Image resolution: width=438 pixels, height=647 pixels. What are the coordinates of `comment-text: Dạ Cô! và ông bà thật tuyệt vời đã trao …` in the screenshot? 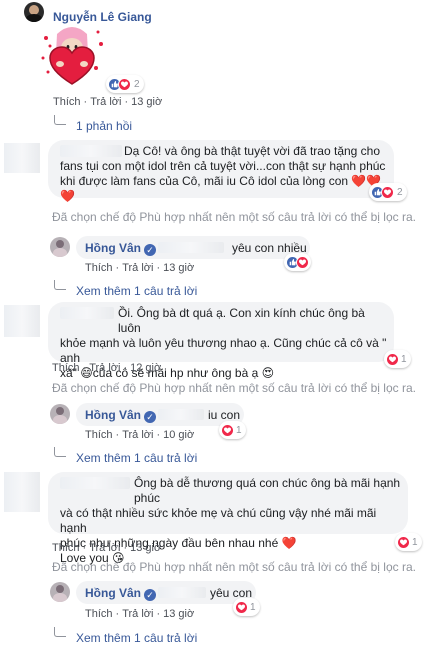 It's located at (223, 173).